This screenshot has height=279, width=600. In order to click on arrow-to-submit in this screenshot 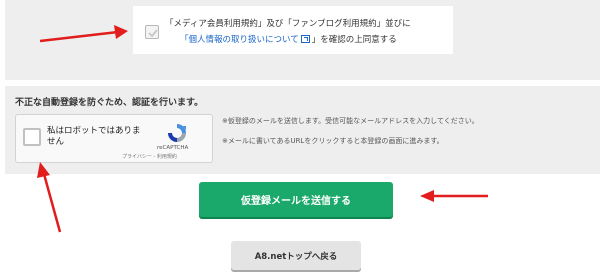, I will do `click(454, 196)`.